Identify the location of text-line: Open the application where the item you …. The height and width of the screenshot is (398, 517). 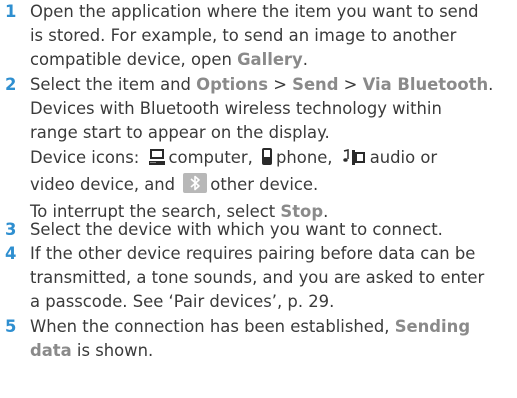
(270, 12).